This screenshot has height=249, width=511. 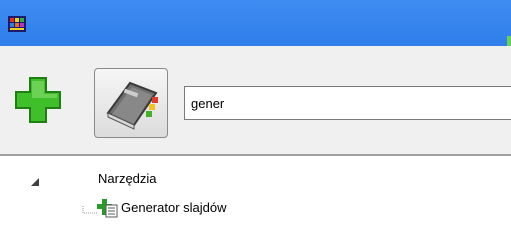 I want to click on tree-node-generator-slajdow: Generator slajdów, so click(x=174, y=208).